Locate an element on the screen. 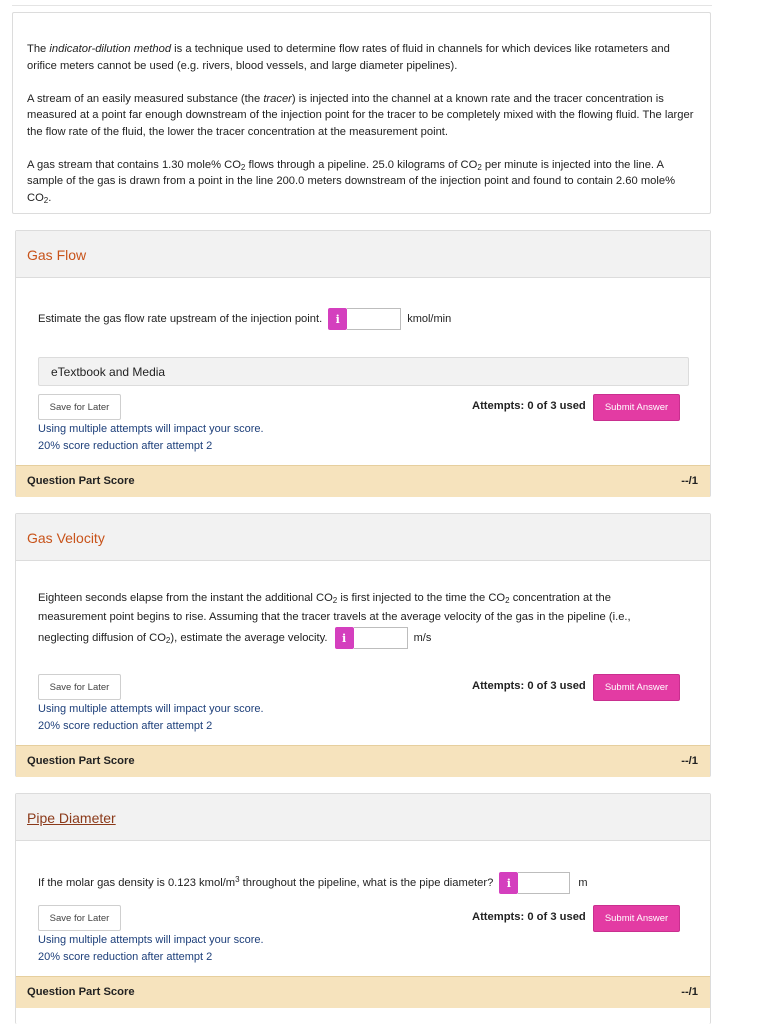 This screenshot has height=1024, width=757. question-fragment: If the molar gas density is 0.123 kmol/m is located at coordinates (137, 883).